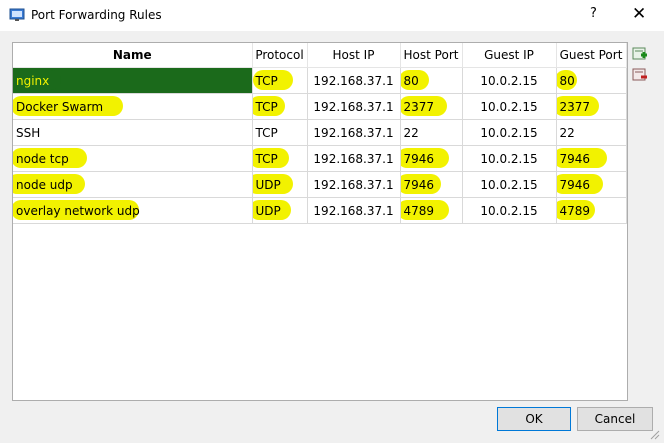 This screenshot has height=443, width=664. Describe the element at coordinates (654, 434) in the screenshot. I see `resize-grip-icon` at that location.